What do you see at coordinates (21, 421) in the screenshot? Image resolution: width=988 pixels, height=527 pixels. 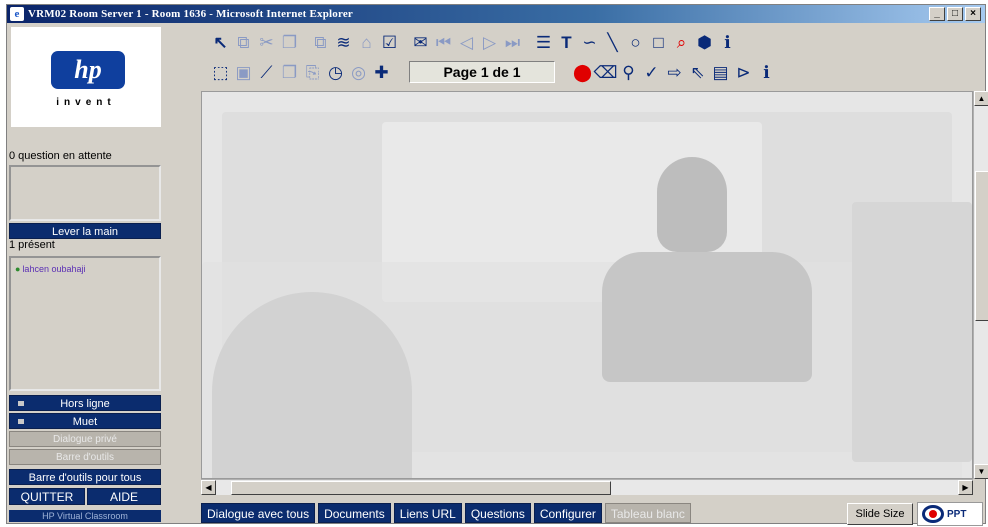 I see `mute-led-icon` at bounding box center [21, 421].